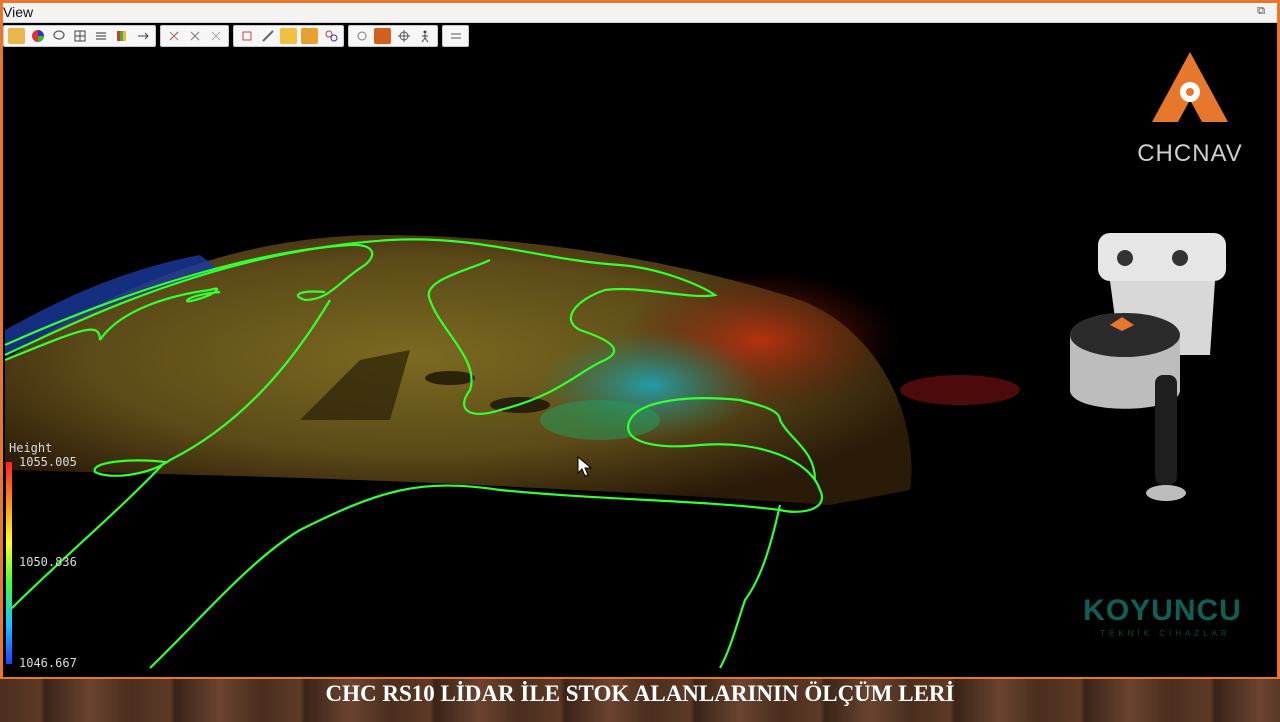 The image size is (1280, 722). Describe the element at coordinates (9, 563) in the screenshot. I see `height-color-ramp` at that location.